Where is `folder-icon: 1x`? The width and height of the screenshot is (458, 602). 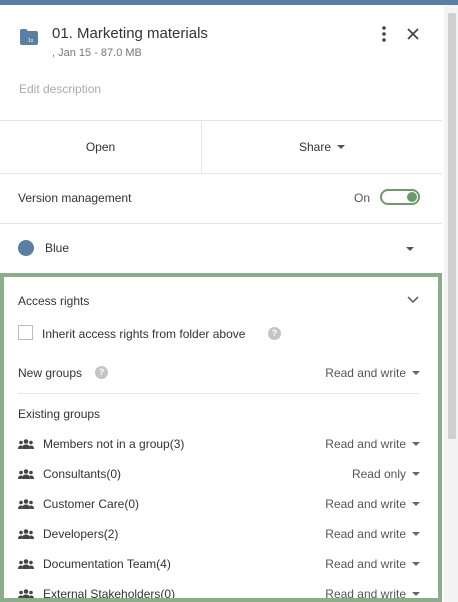 folder-icon: 1x is located at coordinates (29, 37).